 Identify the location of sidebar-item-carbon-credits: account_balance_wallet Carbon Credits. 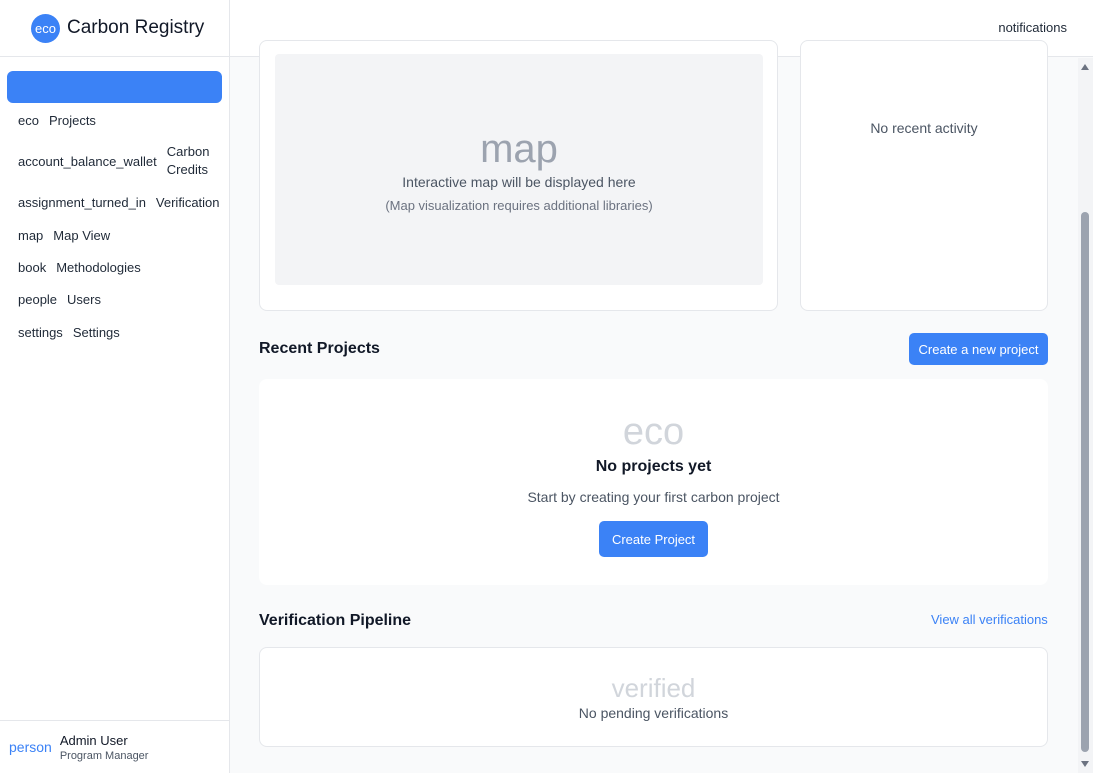
(120, 161).